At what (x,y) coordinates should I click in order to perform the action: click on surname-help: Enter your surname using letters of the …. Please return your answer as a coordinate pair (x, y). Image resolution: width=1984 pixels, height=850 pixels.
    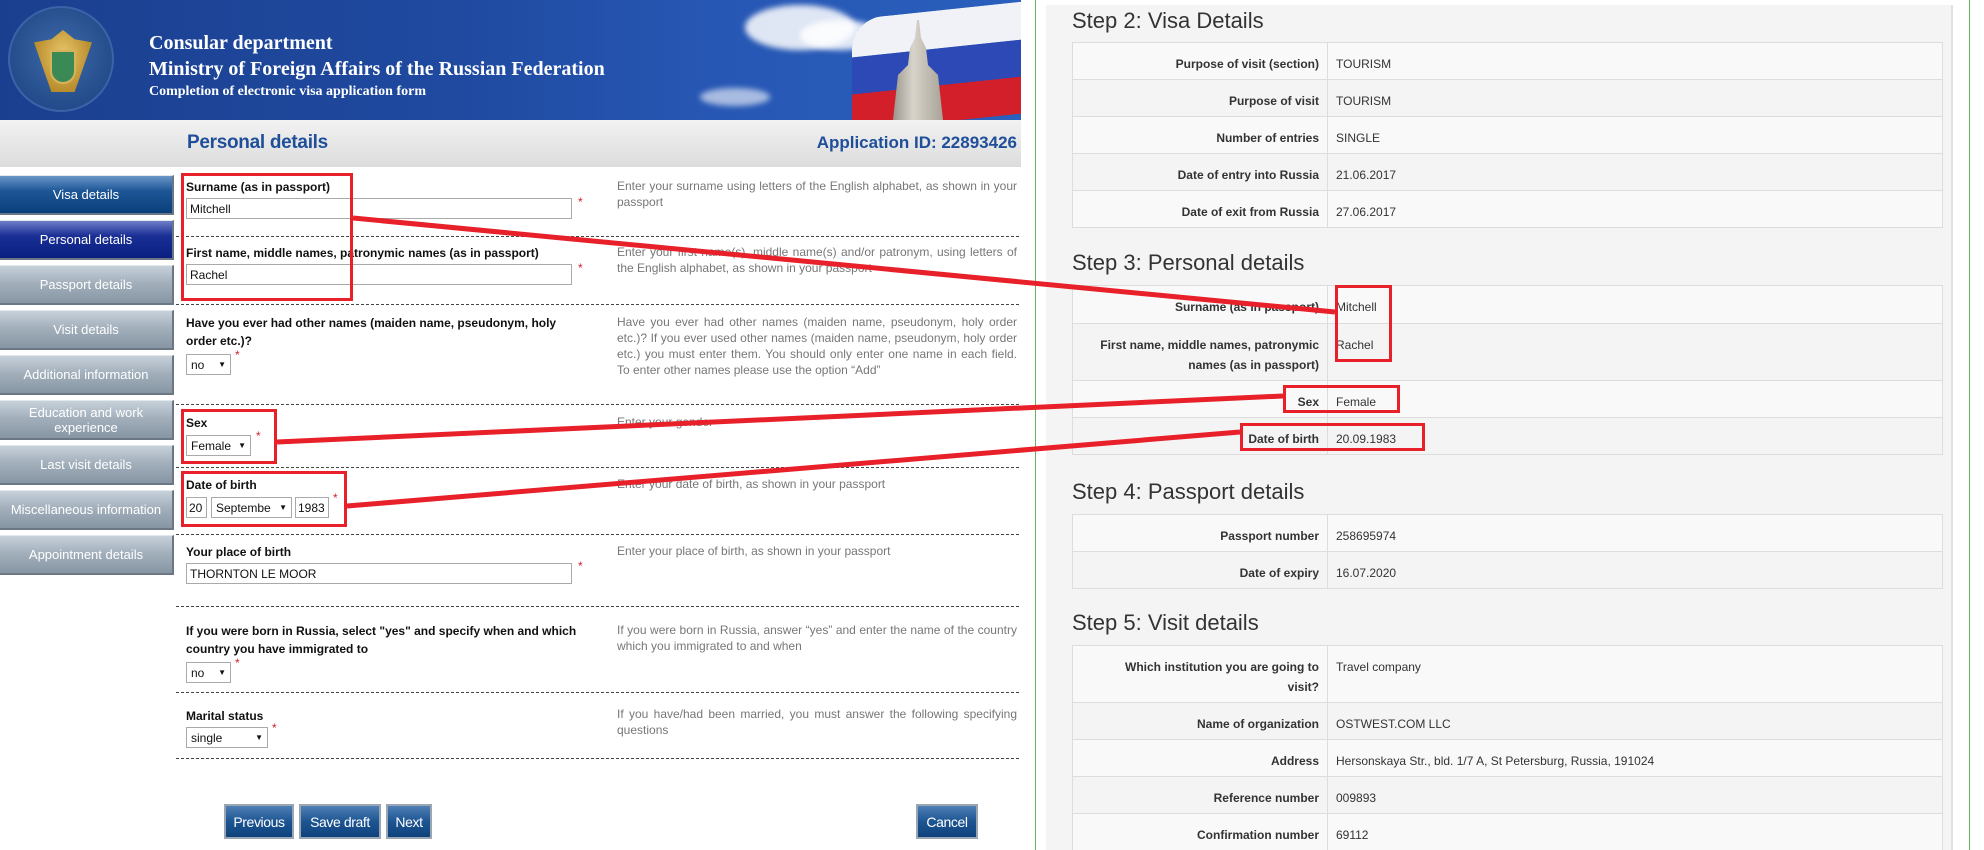
    Looking at the image, I should click on (817, 194).